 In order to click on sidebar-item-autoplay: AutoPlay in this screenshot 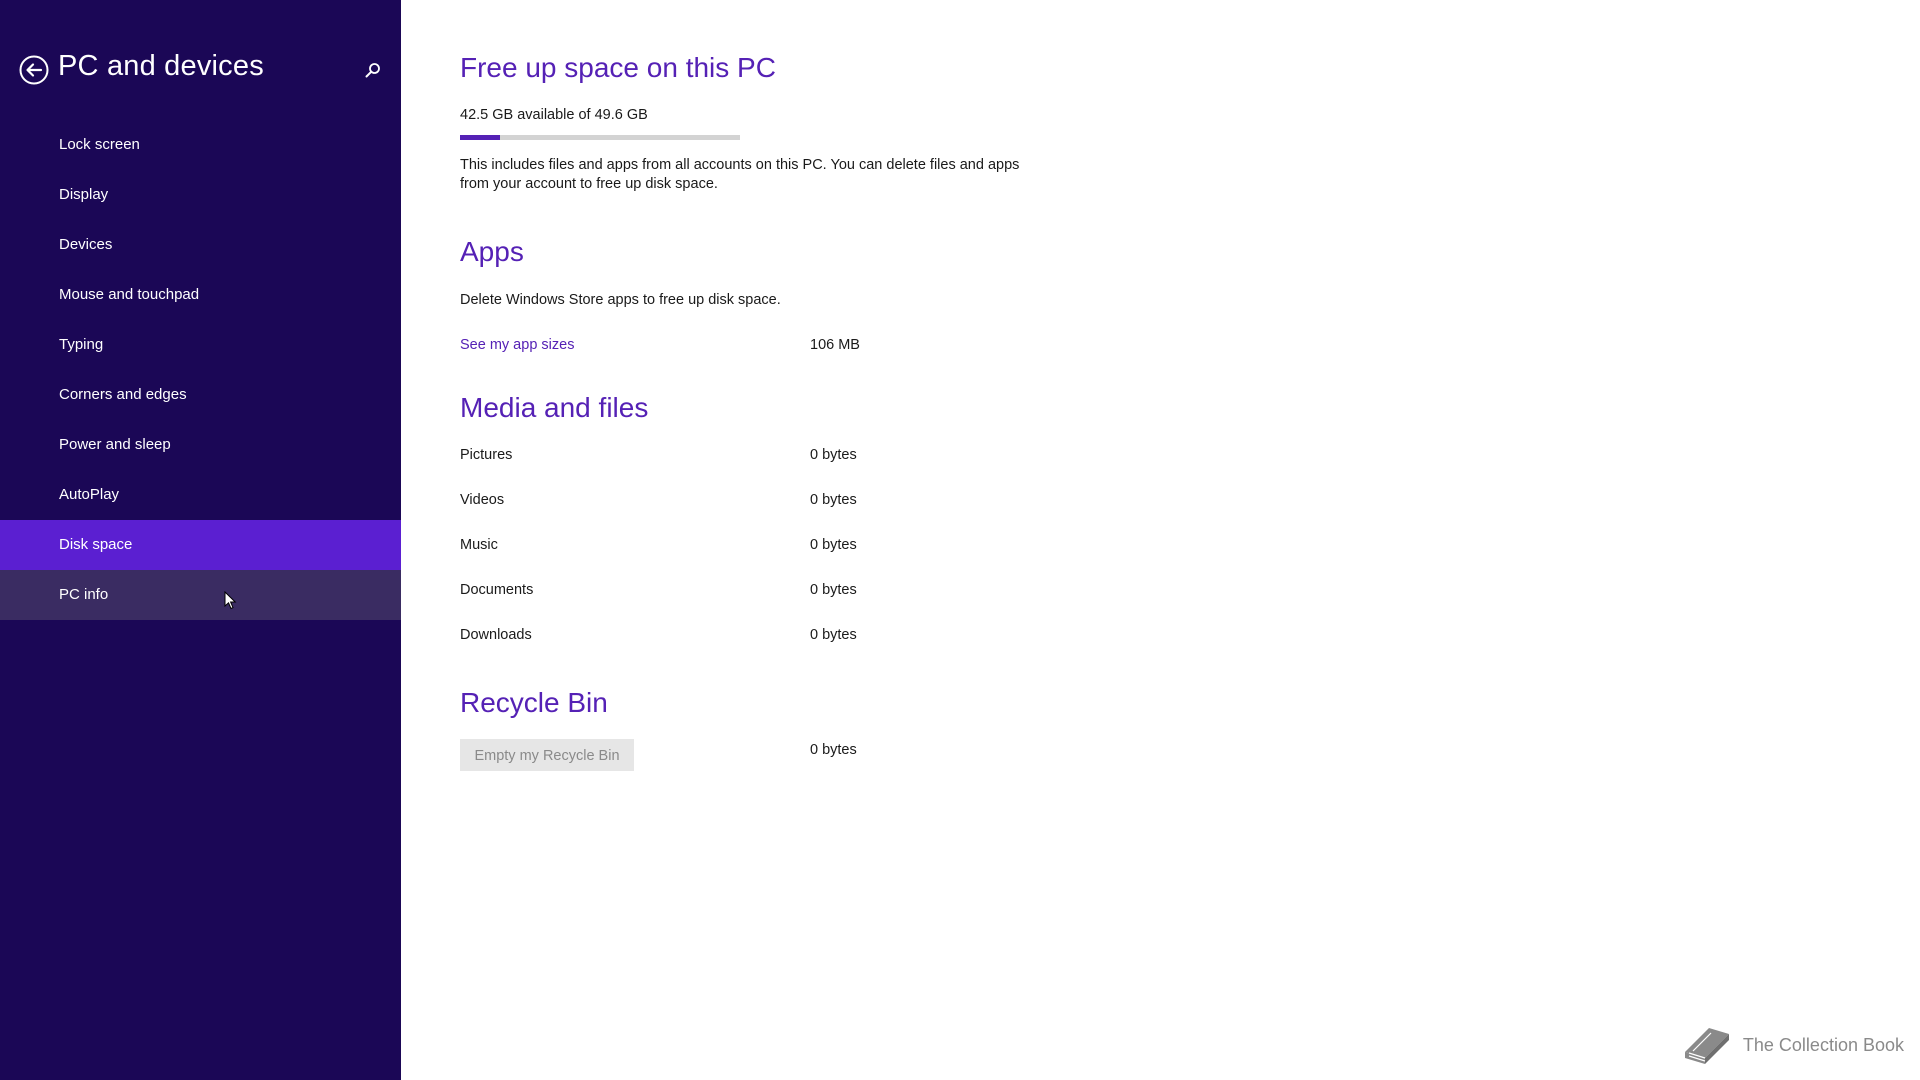, I will do `click(200, 495)`.